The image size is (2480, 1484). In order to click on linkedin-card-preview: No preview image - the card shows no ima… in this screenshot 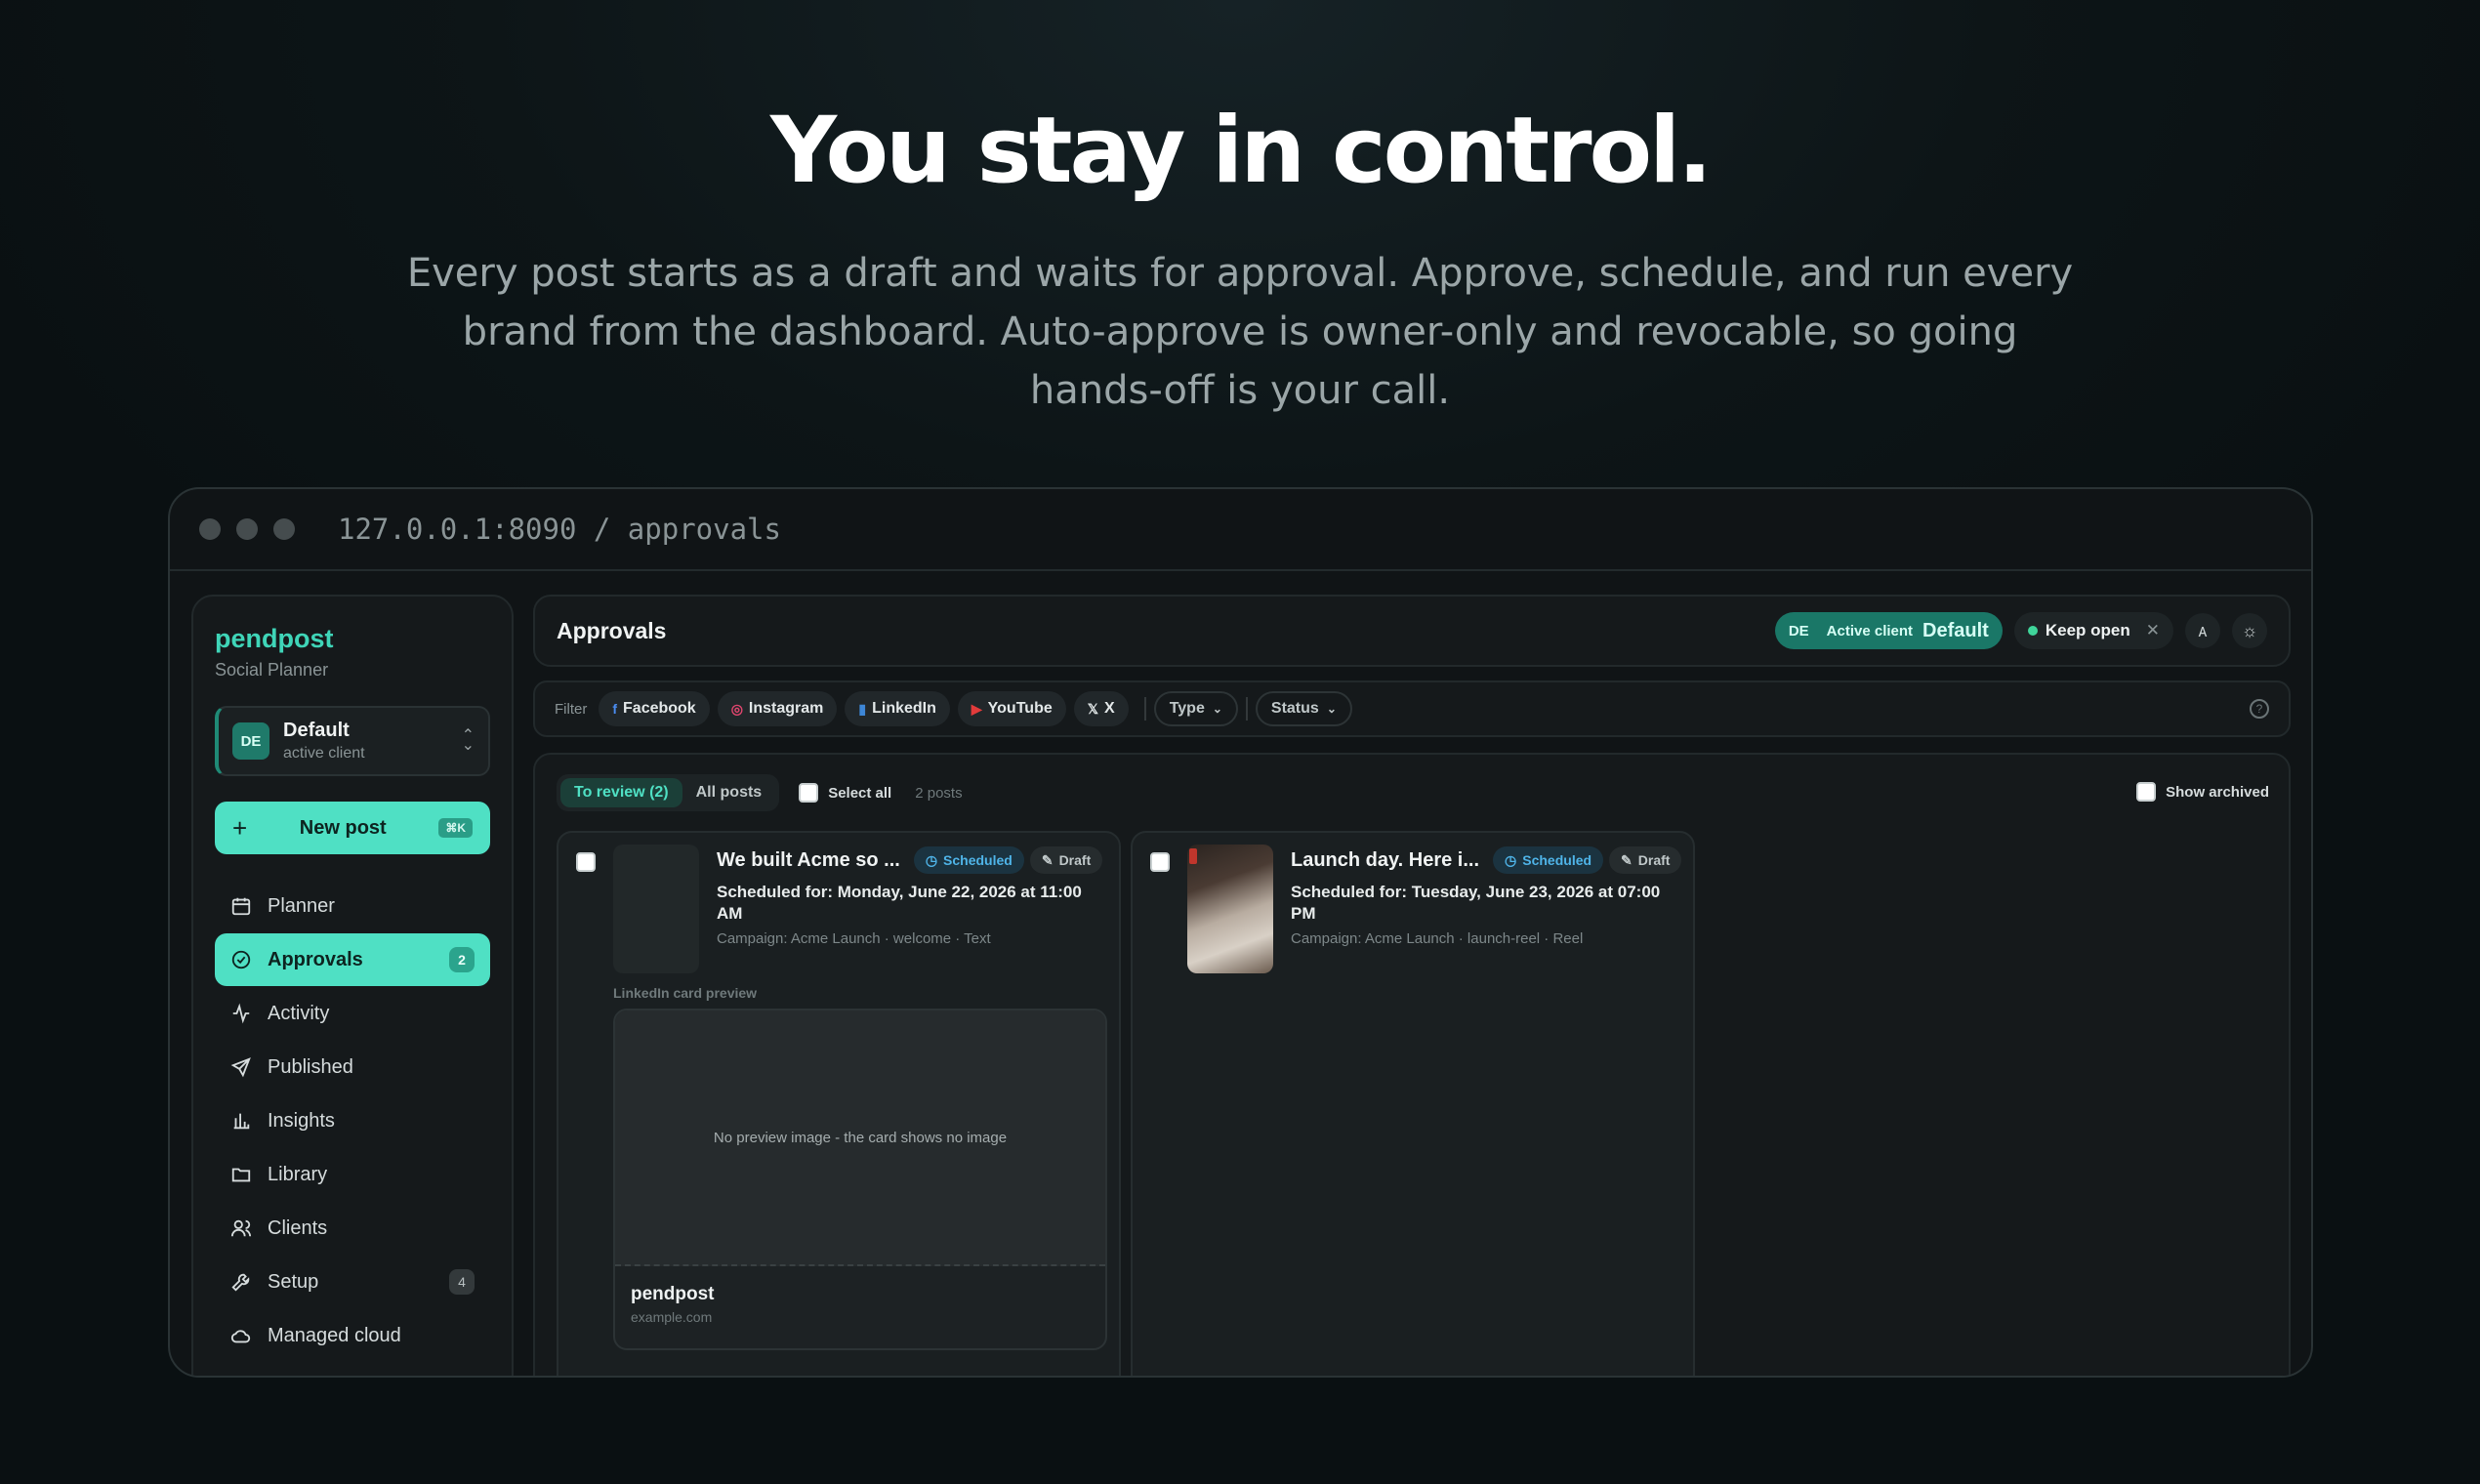, I will do `click(860, 1179)`.